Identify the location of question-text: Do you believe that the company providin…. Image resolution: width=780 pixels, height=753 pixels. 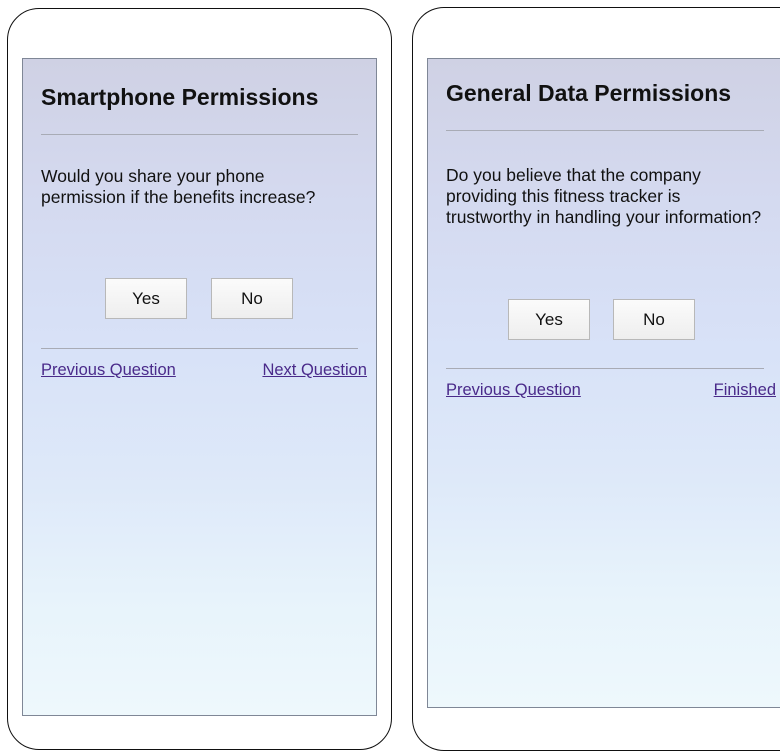
(604, 196).